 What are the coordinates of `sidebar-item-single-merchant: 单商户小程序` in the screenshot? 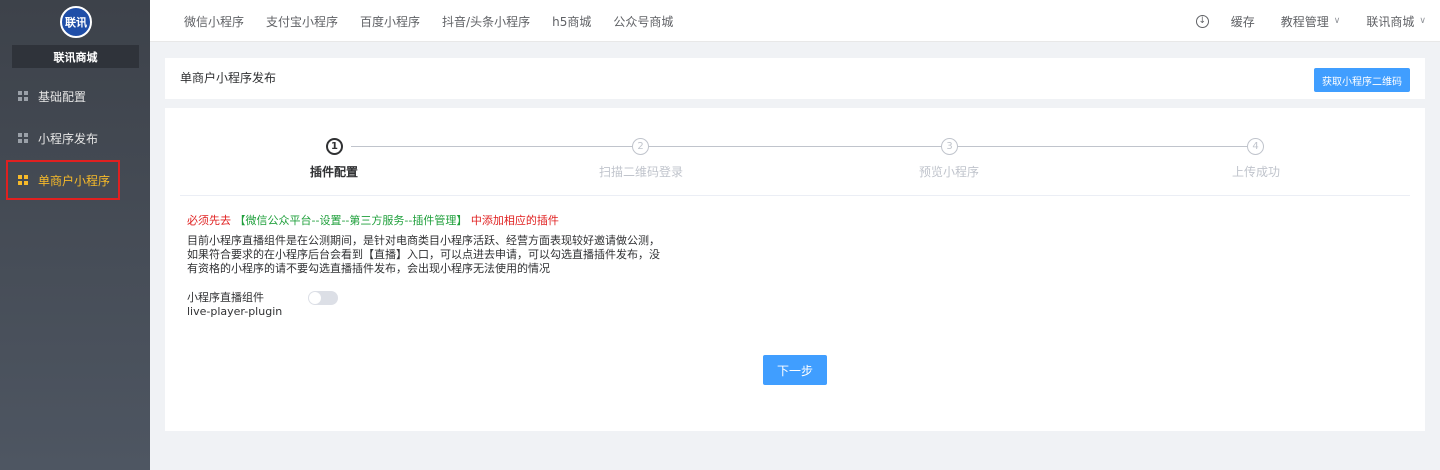 It's located at (63, 180).